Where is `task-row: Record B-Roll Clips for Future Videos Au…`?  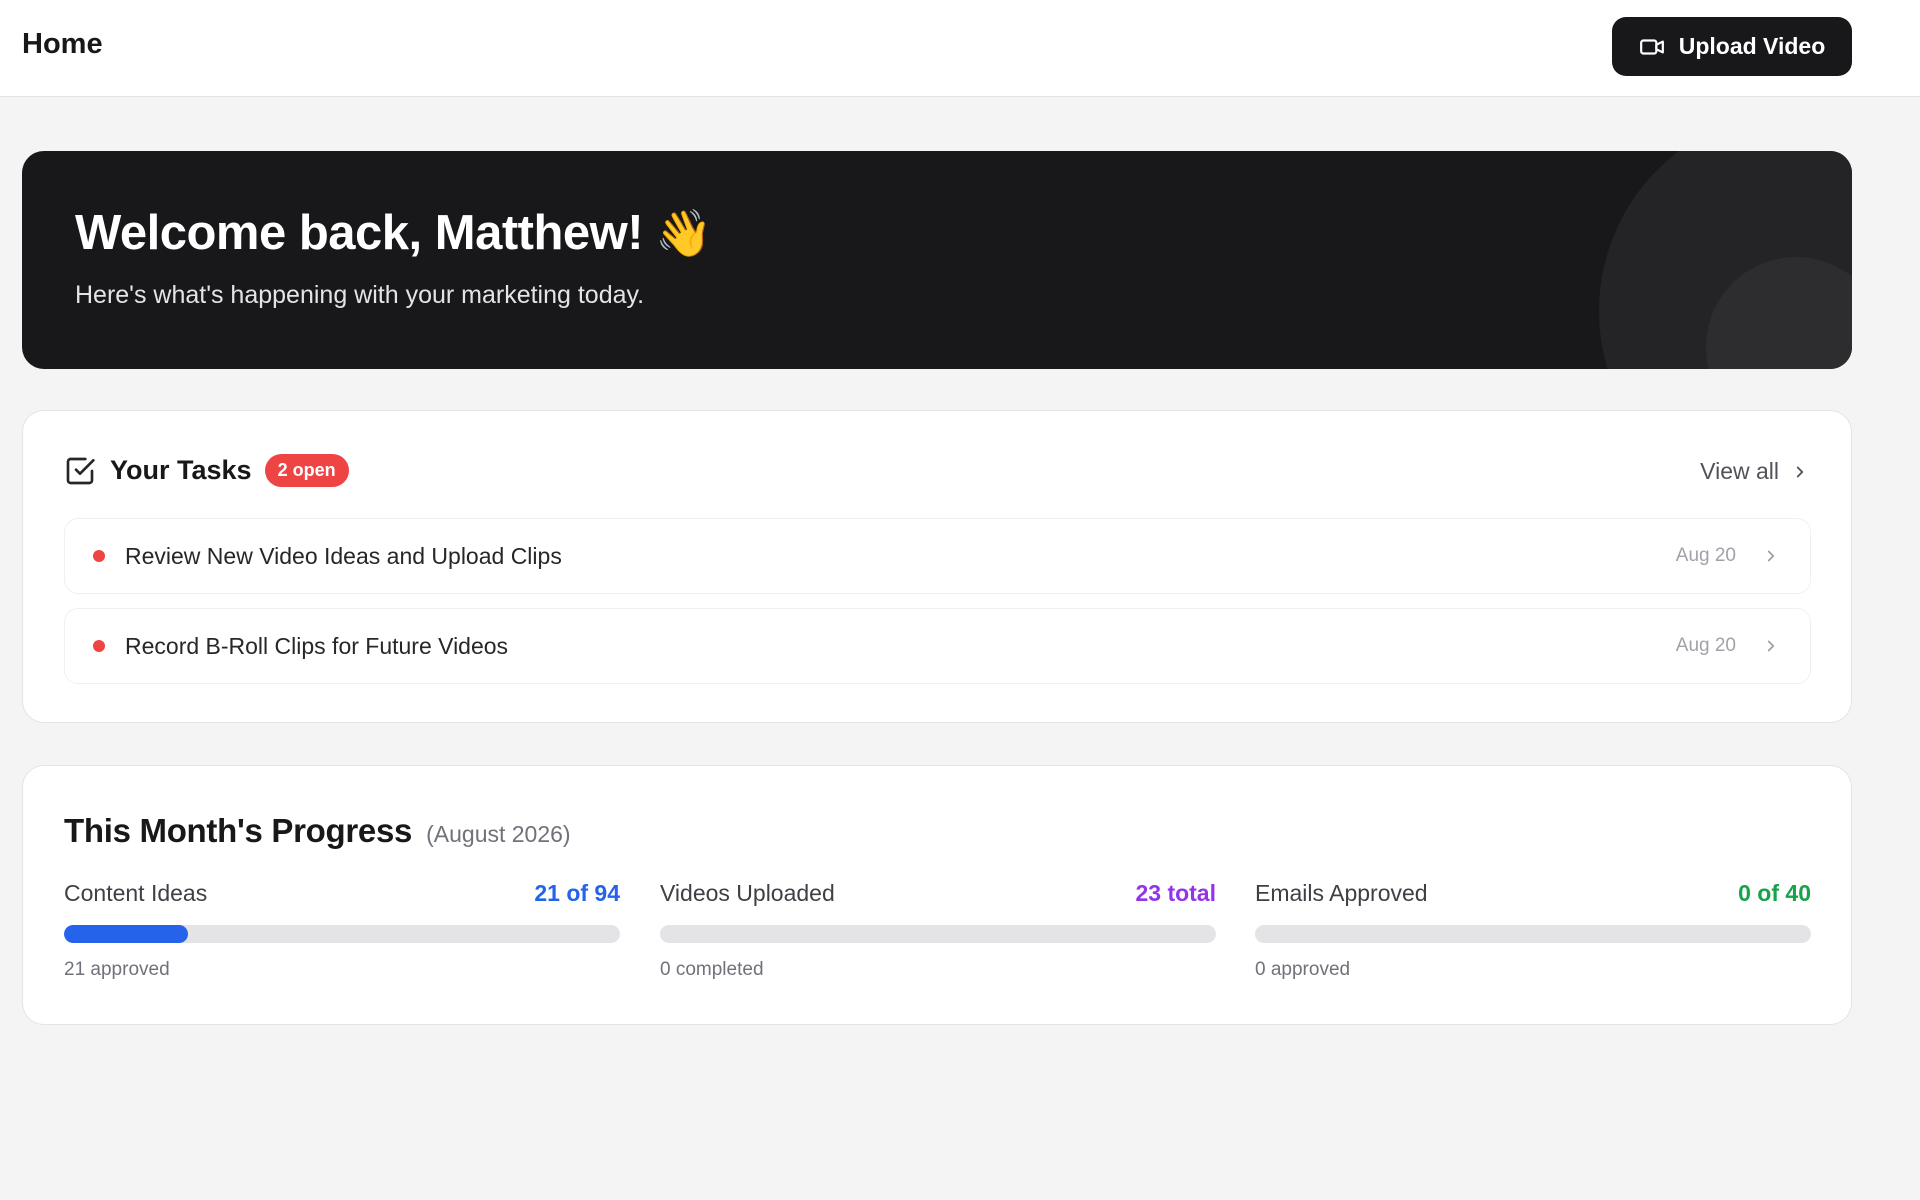 task-row: Record B-Roll Clips for Future Videos Au… is located at coordinates (937, 646).